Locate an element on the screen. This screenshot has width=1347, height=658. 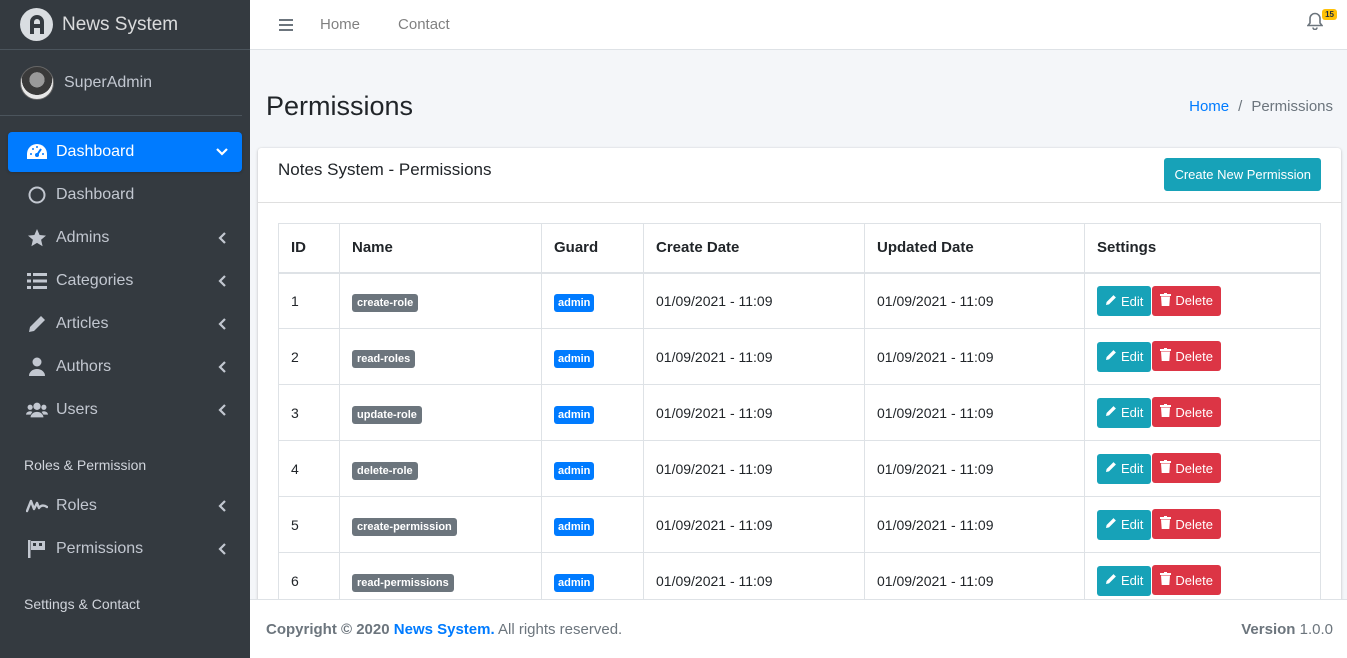
chevron-down-icon is located at coordinates (222, 152).